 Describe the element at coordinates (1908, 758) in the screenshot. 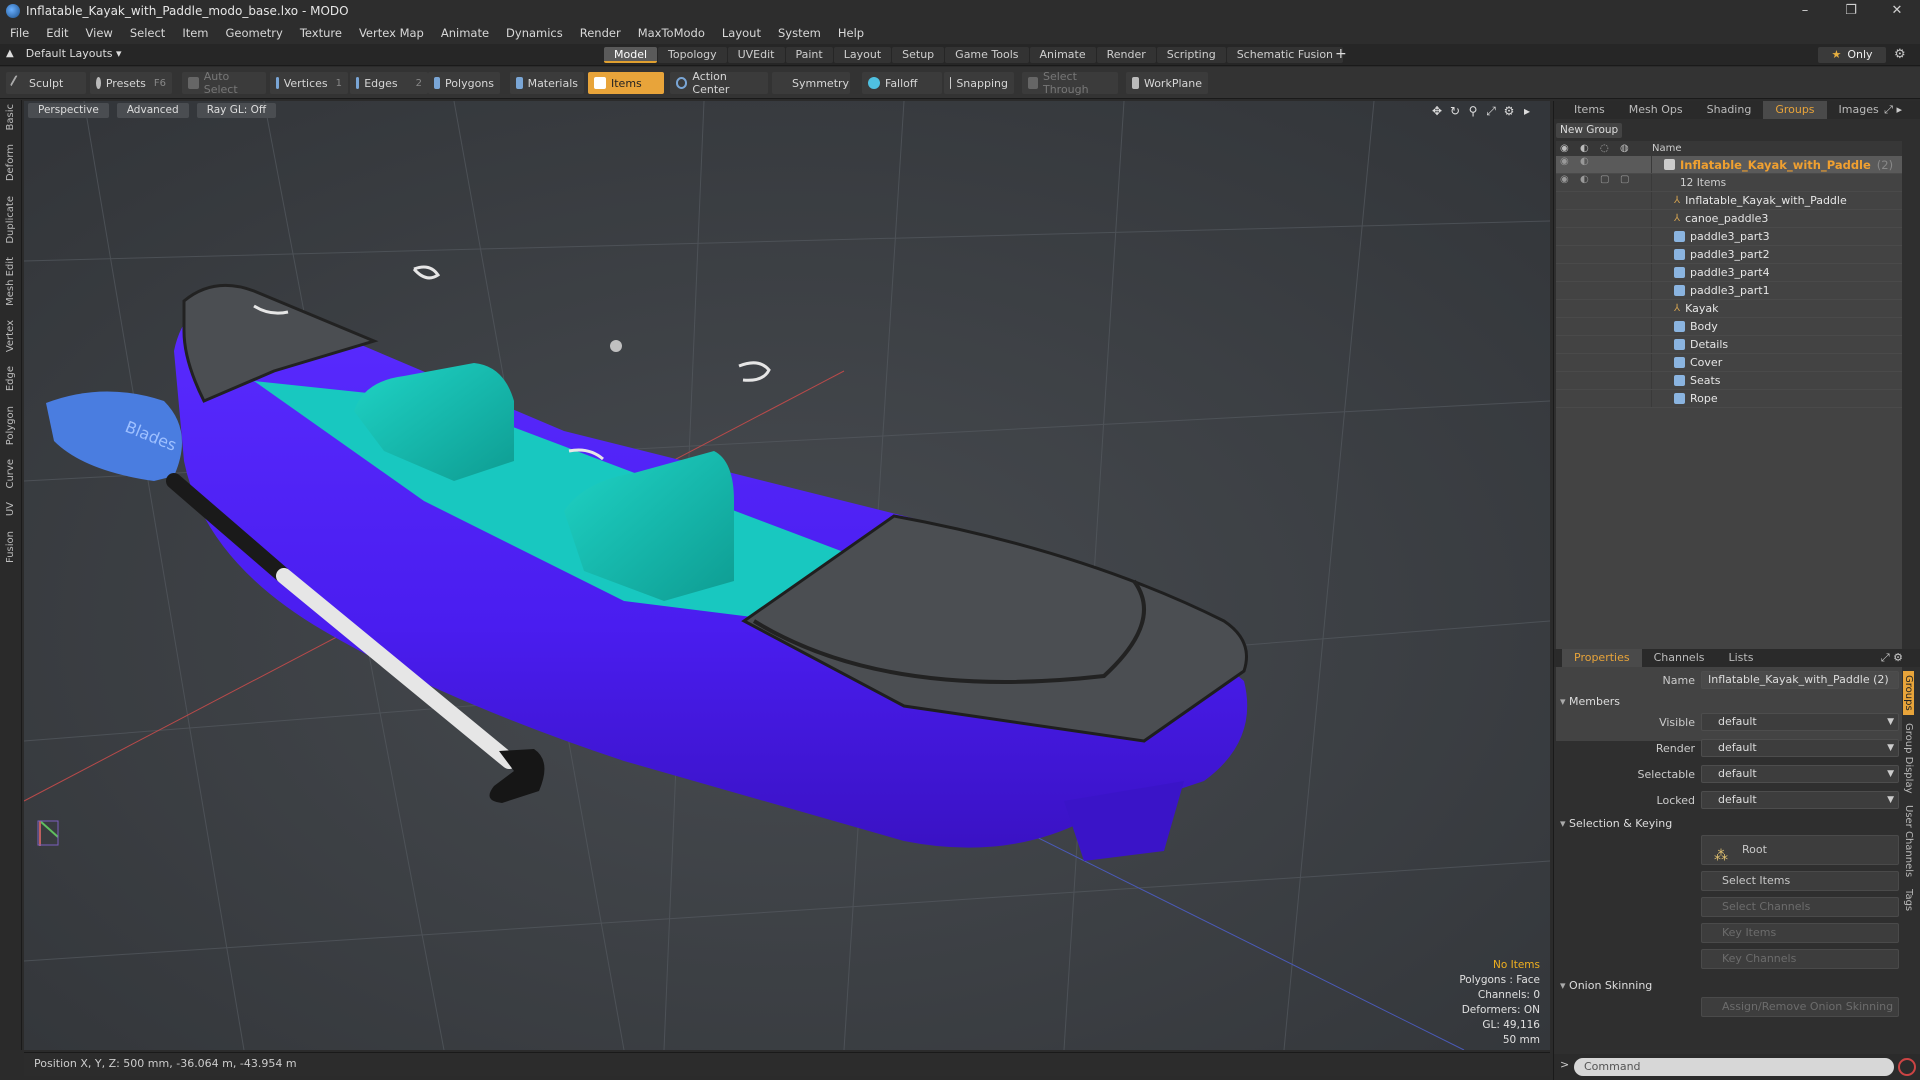

I see `vtab-group-display: Group Display` at that location.